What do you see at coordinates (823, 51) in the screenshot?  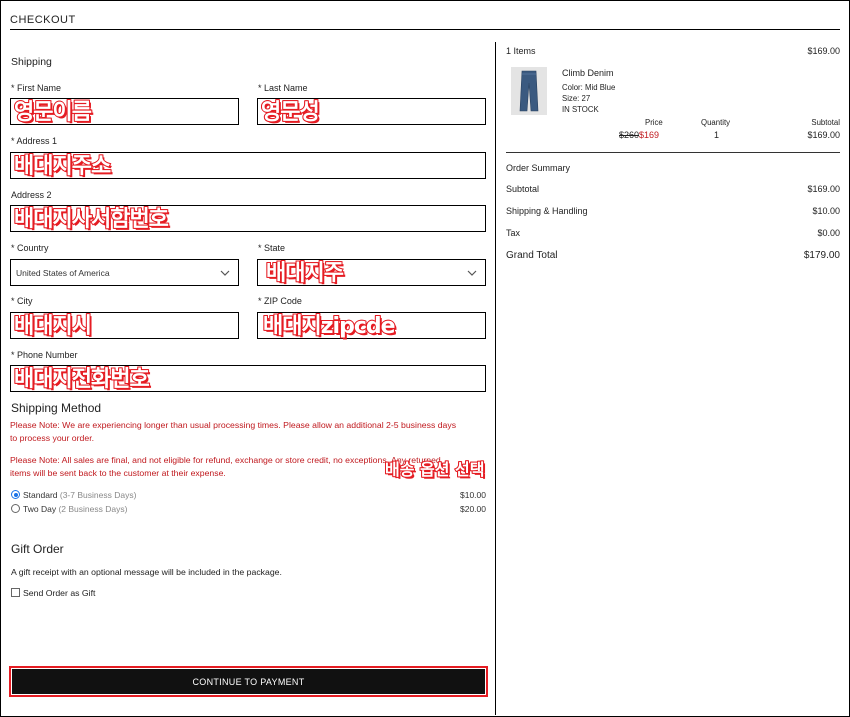 I see `items-total: $169.00` at bounding box center [823, 51].